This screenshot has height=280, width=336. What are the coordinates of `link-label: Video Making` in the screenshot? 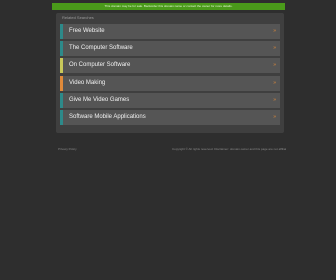 It's located at (87, 82).